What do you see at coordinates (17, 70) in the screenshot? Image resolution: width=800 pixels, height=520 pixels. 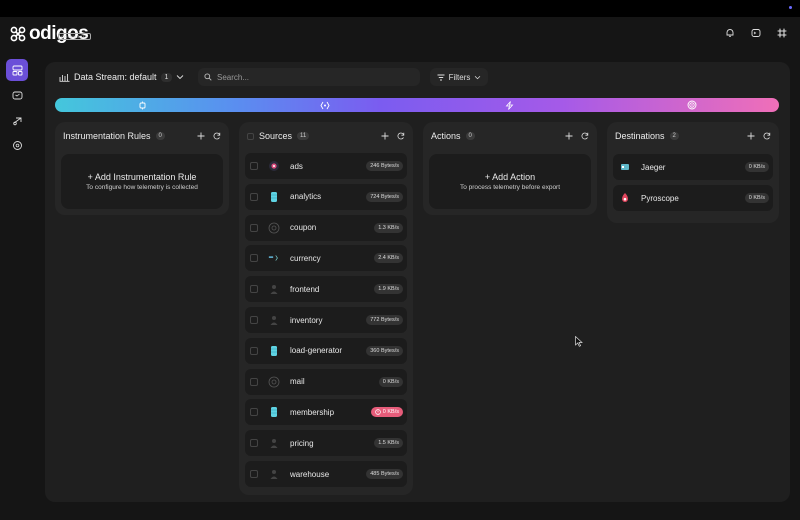 I see `overview-icon` at bounding box center [17, 70].